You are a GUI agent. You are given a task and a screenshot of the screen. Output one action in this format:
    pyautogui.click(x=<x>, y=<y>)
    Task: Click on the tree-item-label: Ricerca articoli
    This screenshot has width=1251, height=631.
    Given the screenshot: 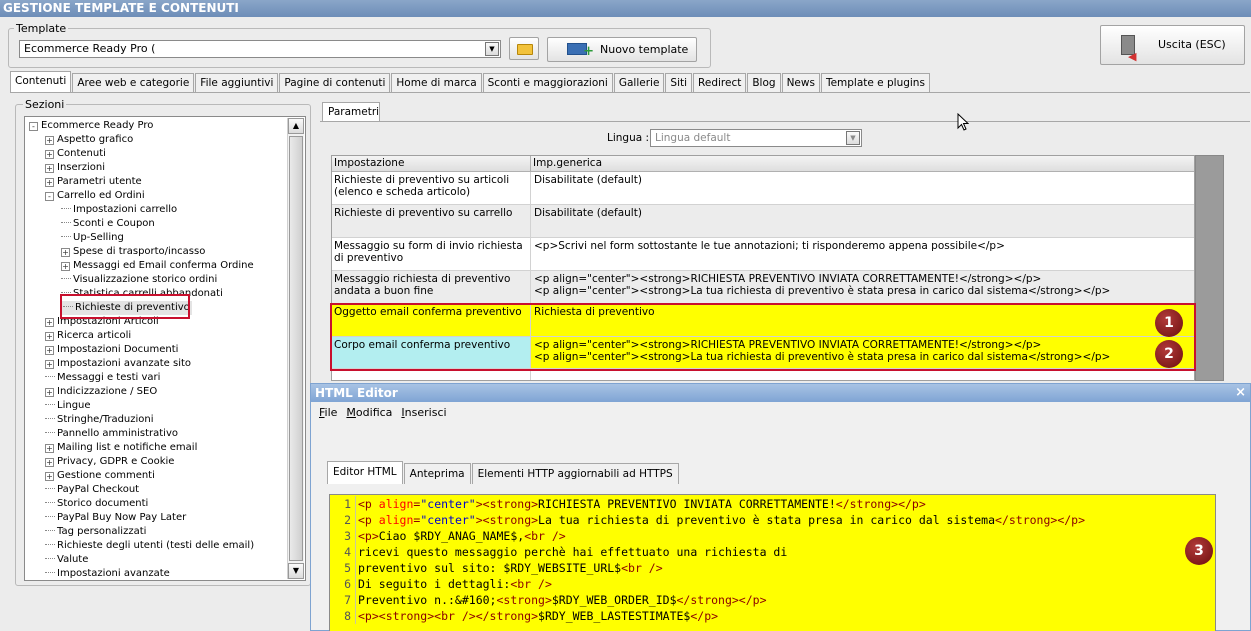 What is the action you would take?
    pyautogui.click(x=94, y=335)
    